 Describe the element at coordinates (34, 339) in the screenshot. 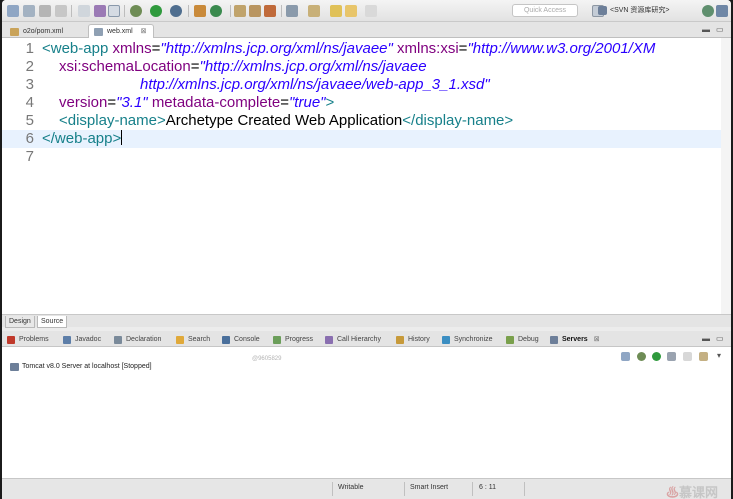

I see `tab-label: Problems` at that location.